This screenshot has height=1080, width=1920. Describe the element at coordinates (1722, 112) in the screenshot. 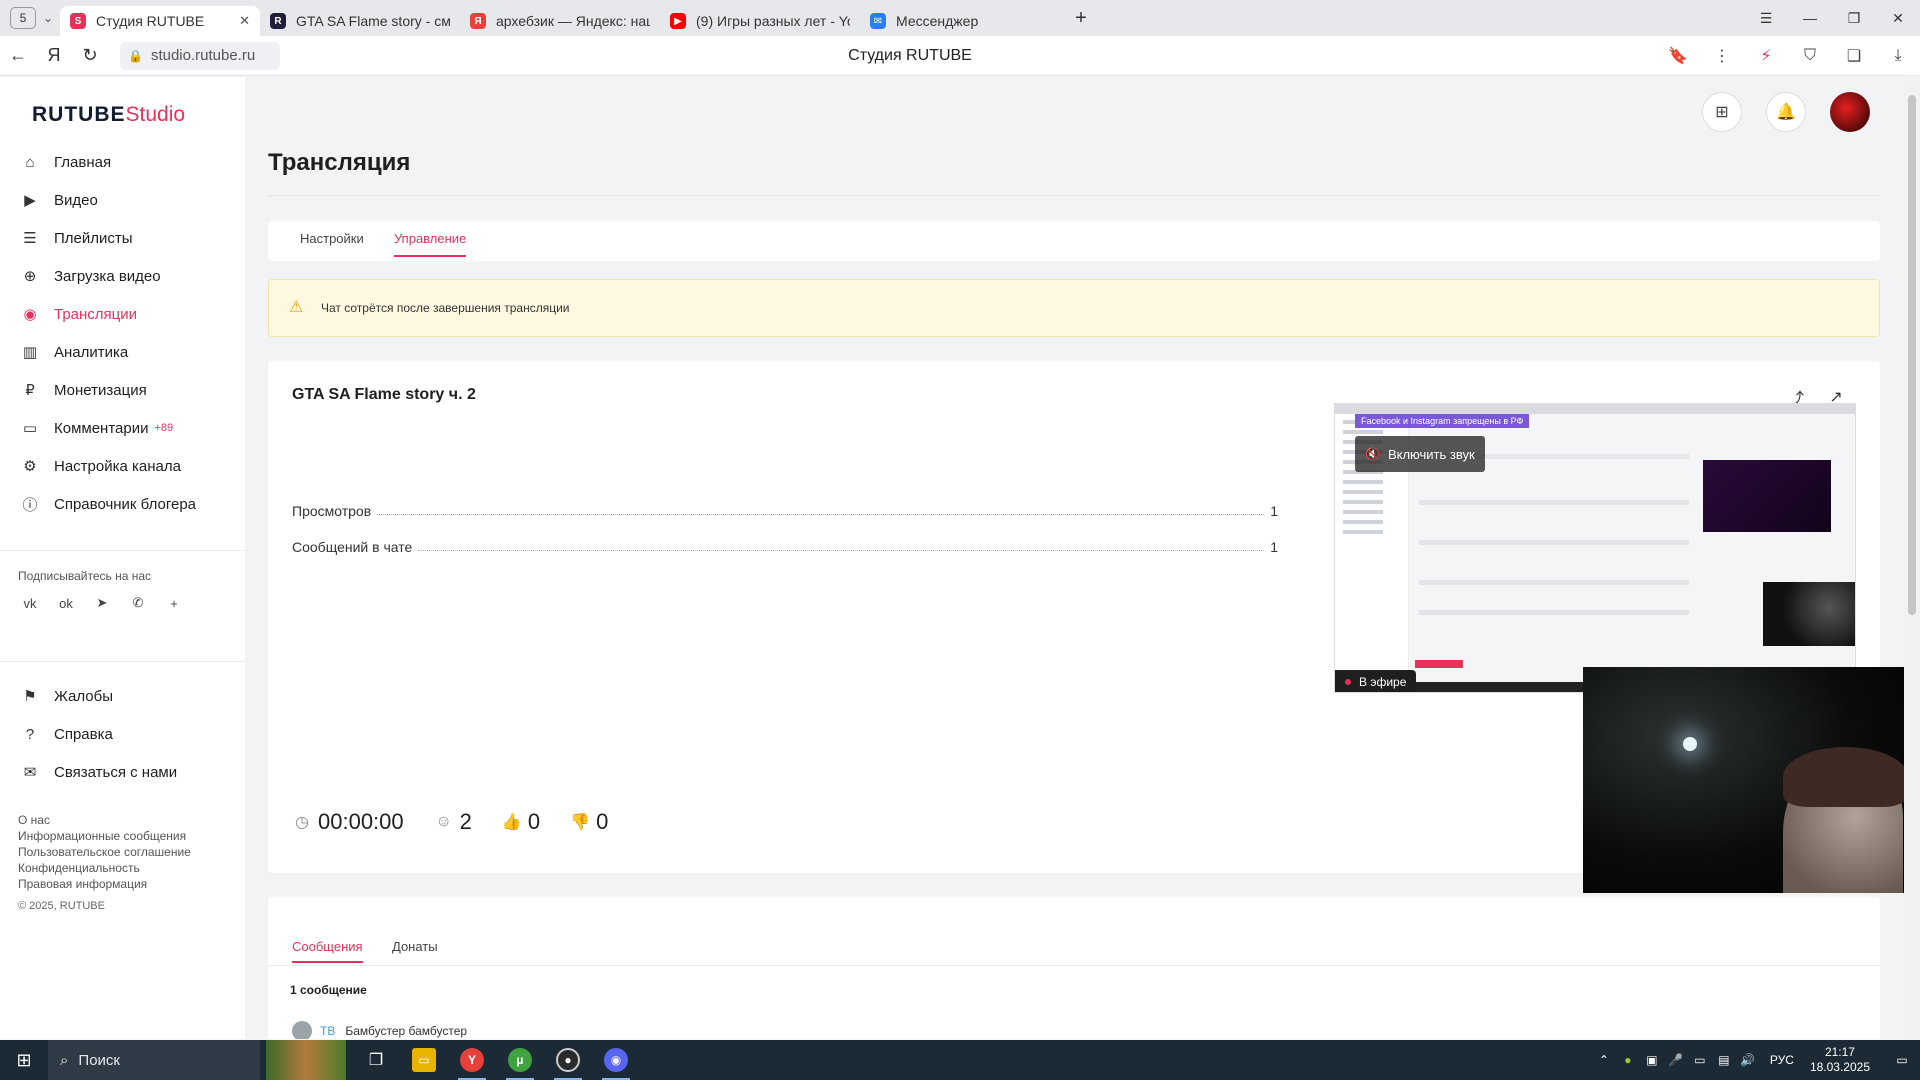

I see `add-content-button: ⊞` at that location.